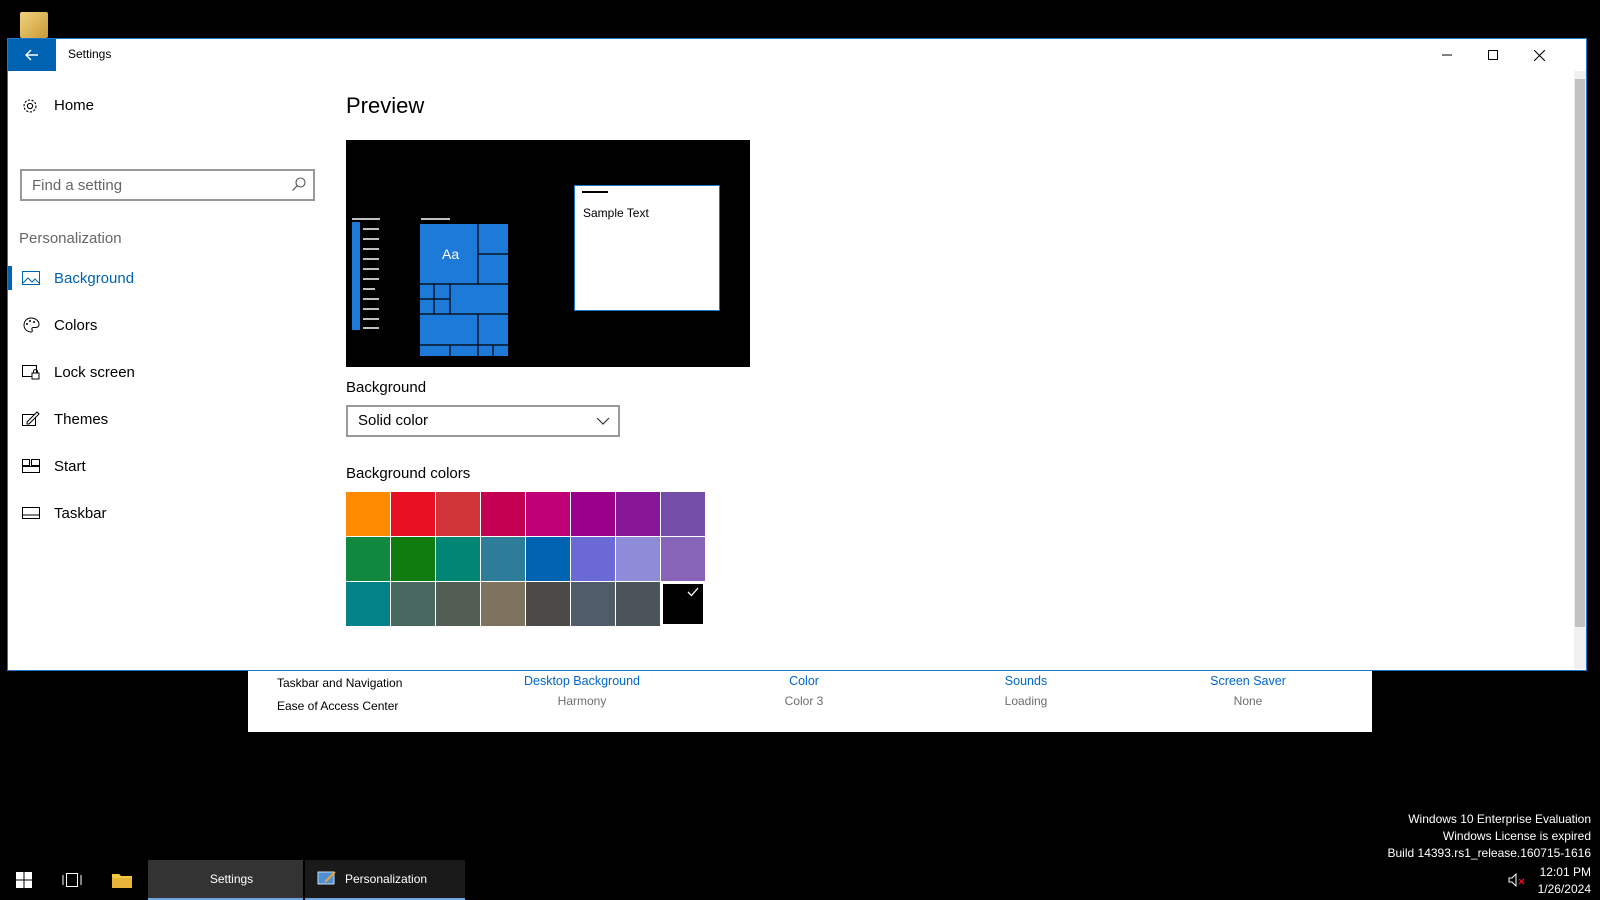 This screenshot has height=900, width=1600. I want to click on desktop-background-subtitle: Harmony, so click(582, 701).